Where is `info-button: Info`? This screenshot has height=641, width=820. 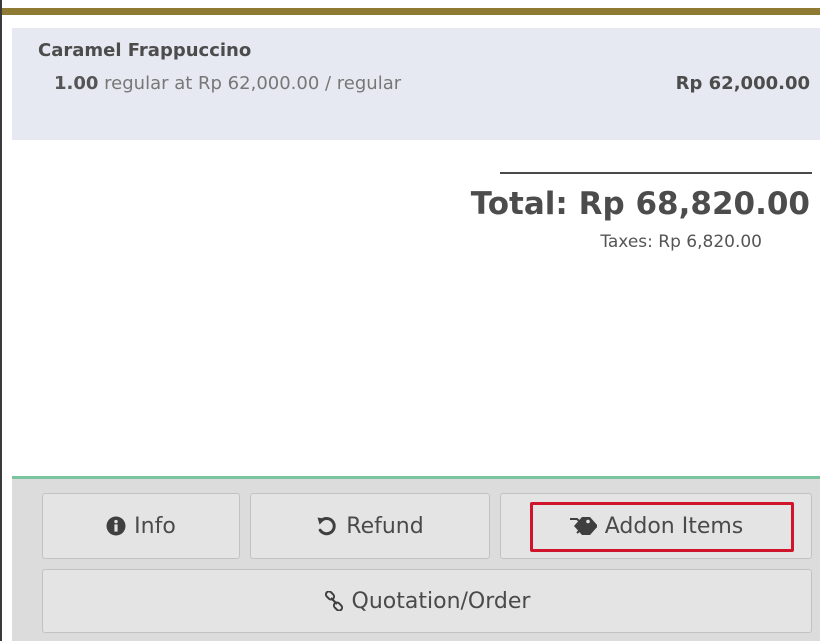
info-button: Info is located at coordinates (141, 526).